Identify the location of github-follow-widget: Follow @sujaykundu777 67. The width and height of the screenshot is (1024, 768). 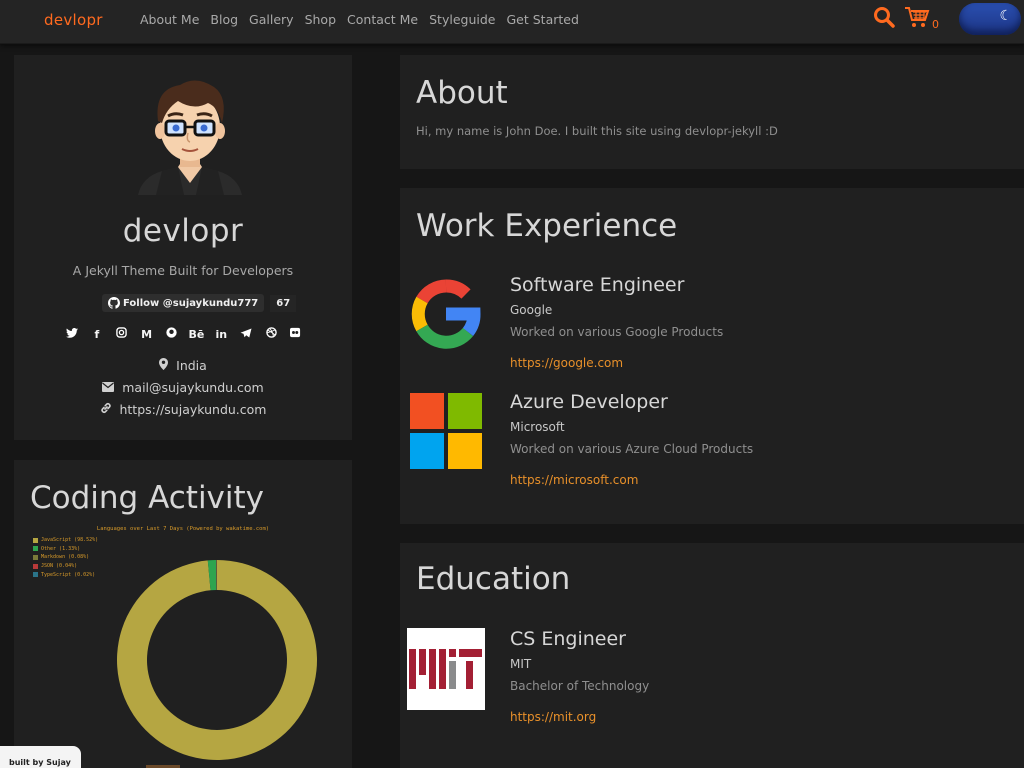
(199, 303).